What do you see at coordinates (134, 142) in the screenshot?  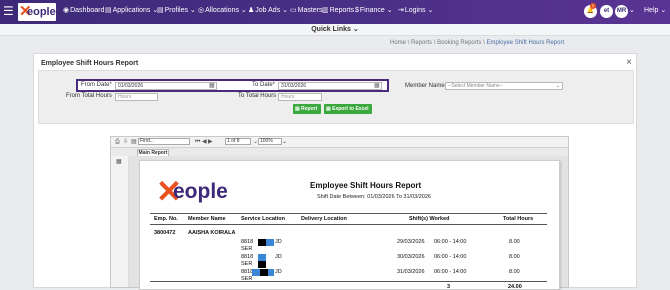 I see `tree-toggle-icon: ▤` at bounding box center [134, 142].